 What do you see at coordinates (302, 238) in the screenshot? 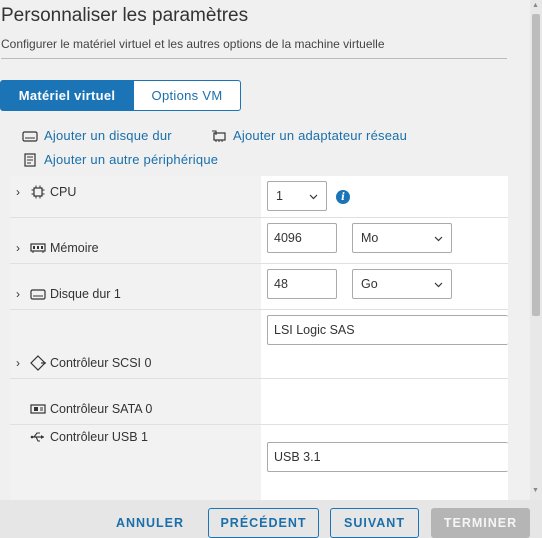
I see `memory-size-input: 4096` at bounding box center [302, 238].